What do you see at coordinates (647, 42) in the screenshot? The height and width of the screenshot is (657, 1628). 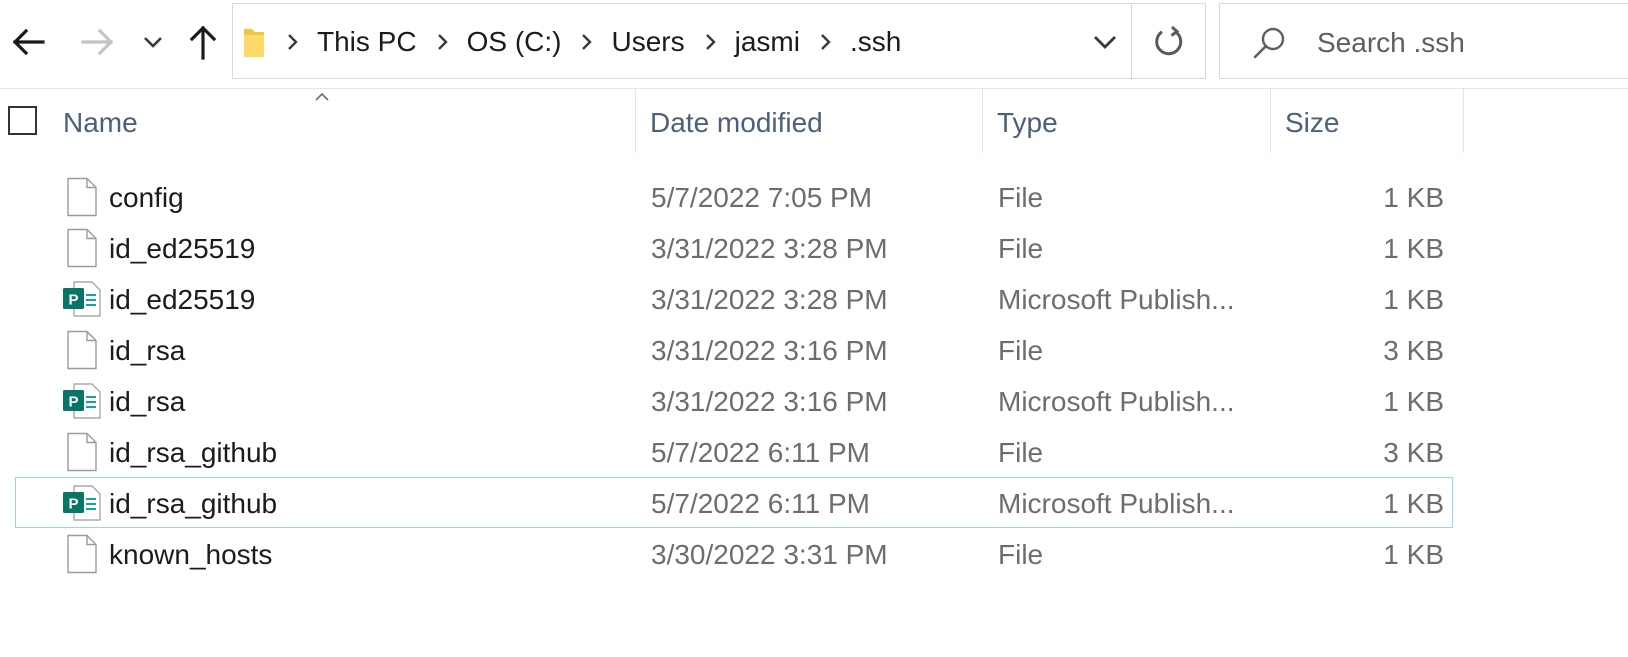 I see `breadcrumb-users: Users` at bounding box center [647, 42].